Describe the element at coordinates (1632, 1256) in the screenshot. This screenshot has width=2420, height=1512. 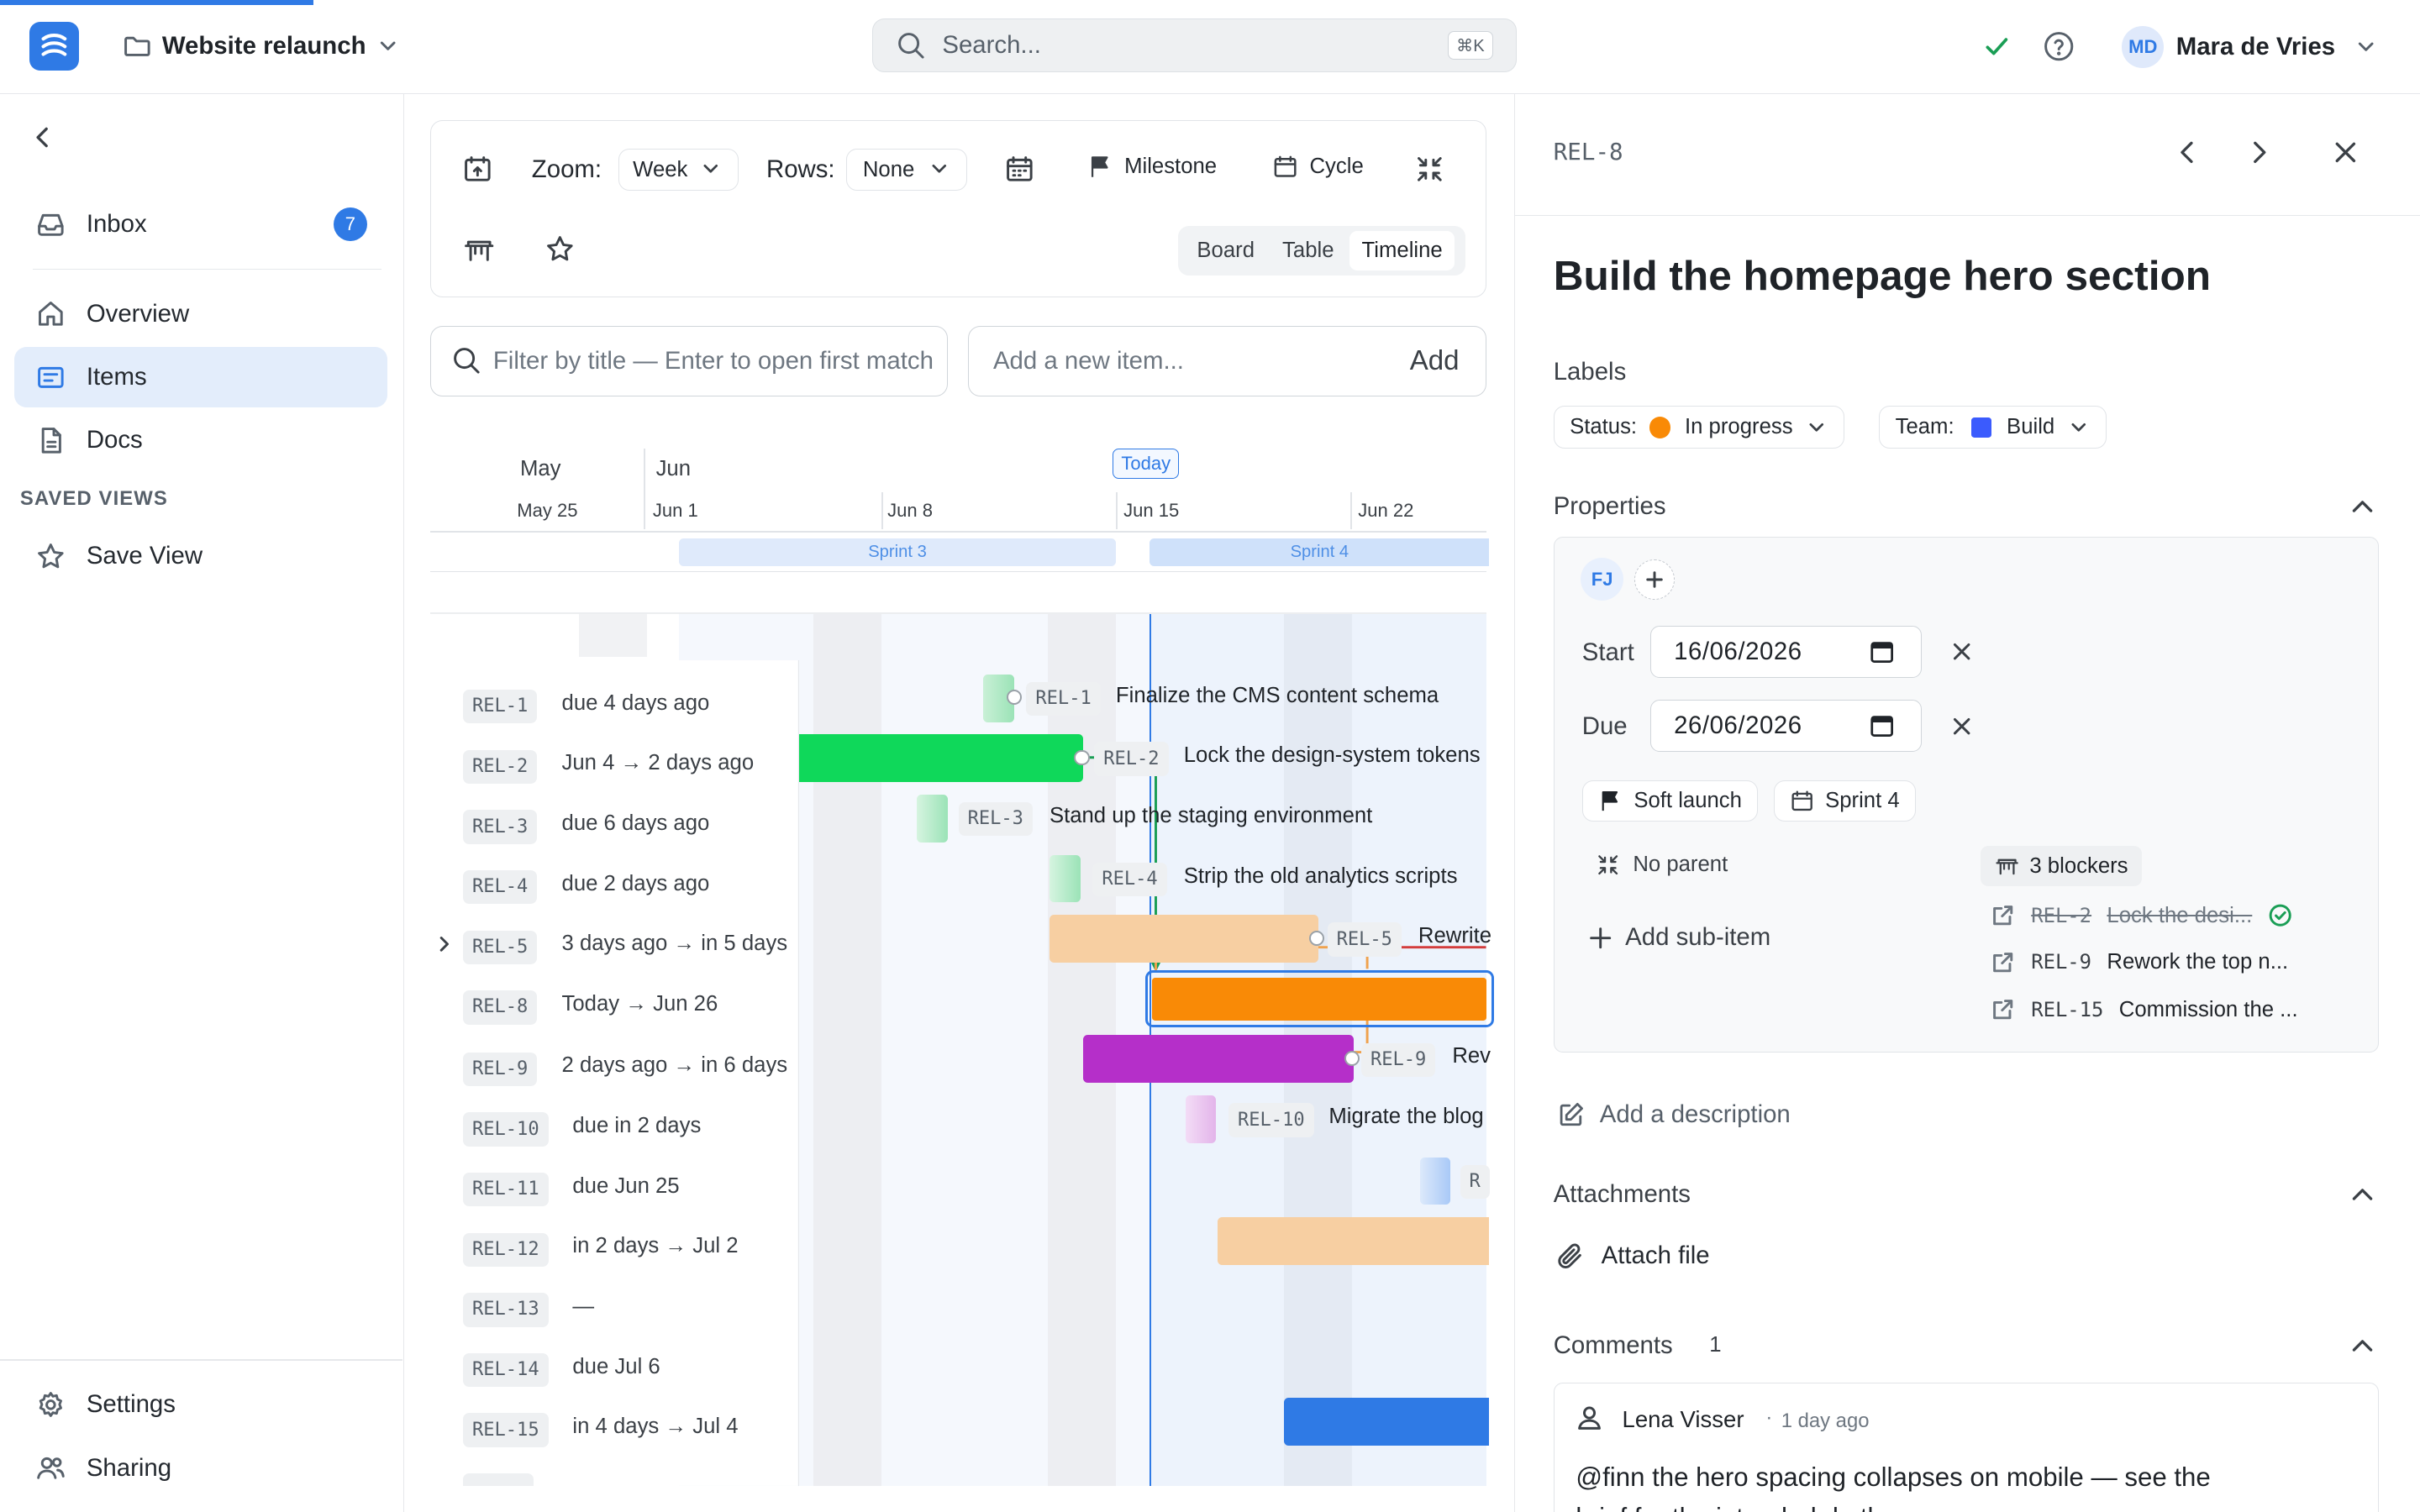
I see `attach-file-button: Attach file` at that location.